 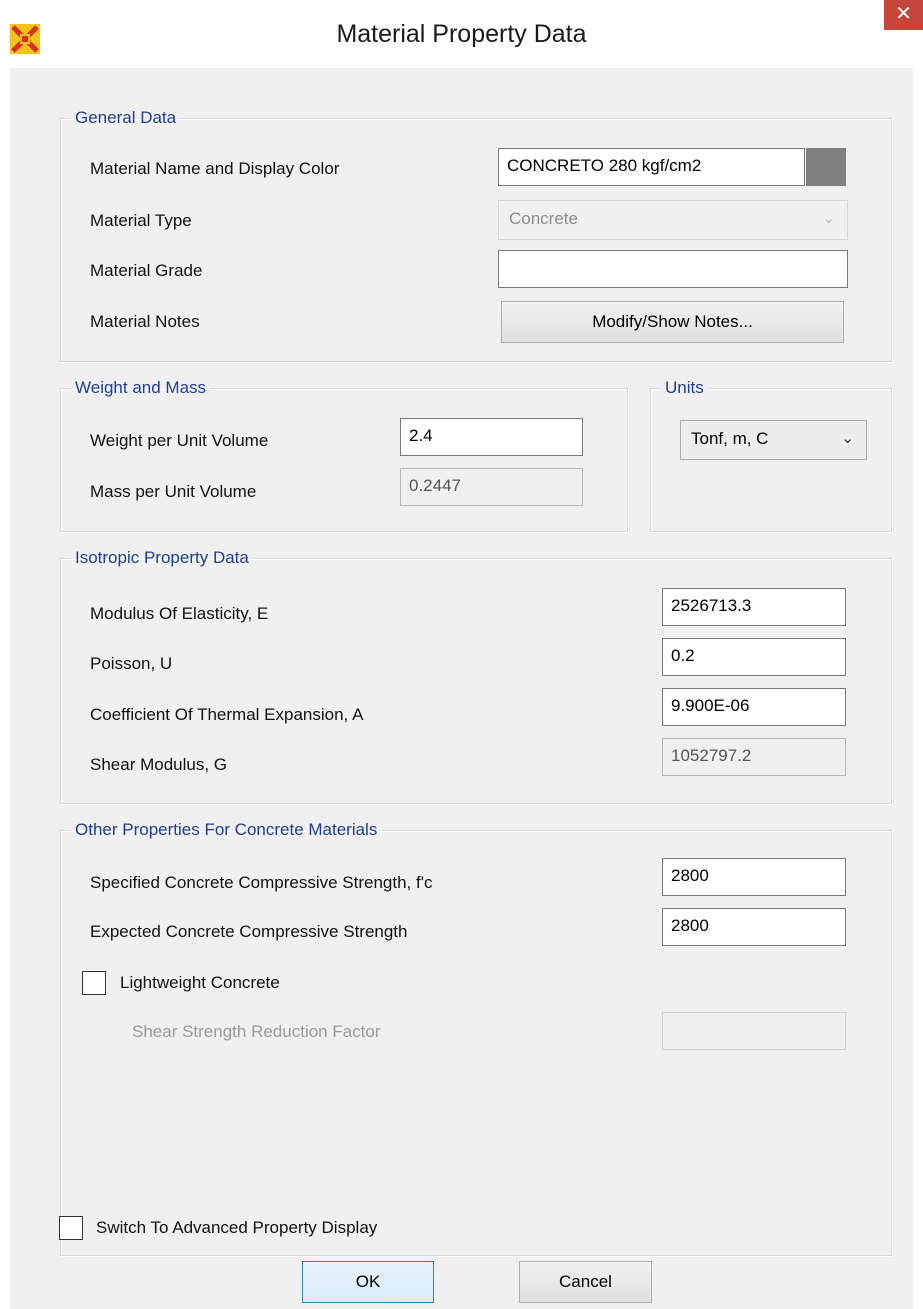 I want to click on general-data-legend: General Data, so click(x=126, y=117).